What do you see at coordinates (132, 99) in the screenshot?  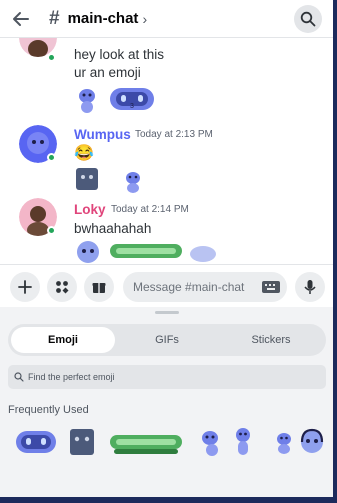 I see `wumpus-robot-emoji: 3` at bounding box center [132, 99].